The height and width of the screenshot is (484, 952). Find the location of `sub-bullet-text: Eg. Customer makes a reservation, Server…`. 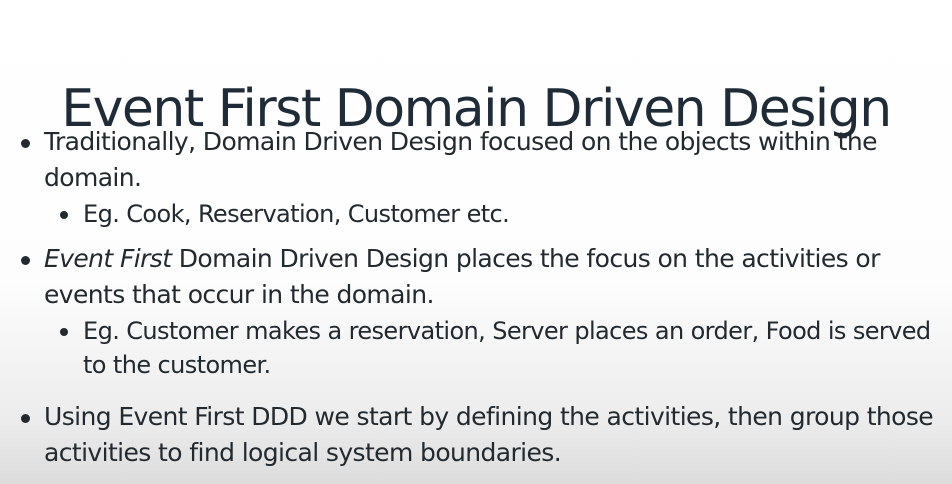

sub-bullet-text: Eg. Customer makes a reservation, Server… is located at coordinates (507, 348).